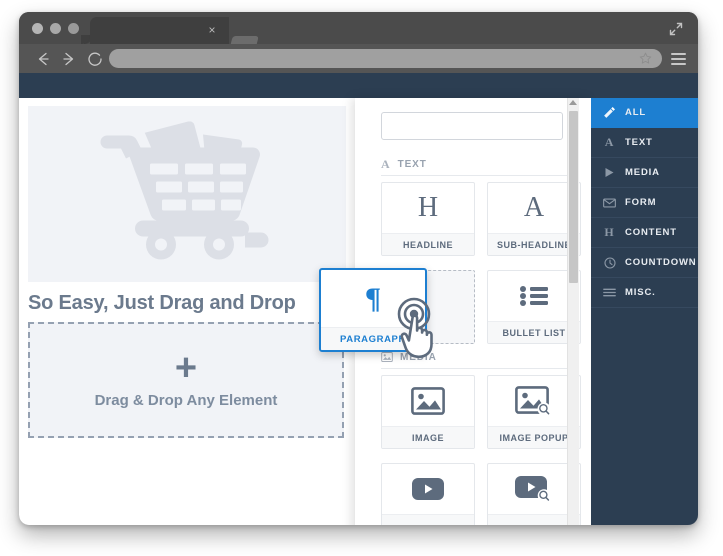 This screenshot has width=723, height=556. I want to click on element-grid-media: IMAGE IMAGE POPUP, so click(481, 450).